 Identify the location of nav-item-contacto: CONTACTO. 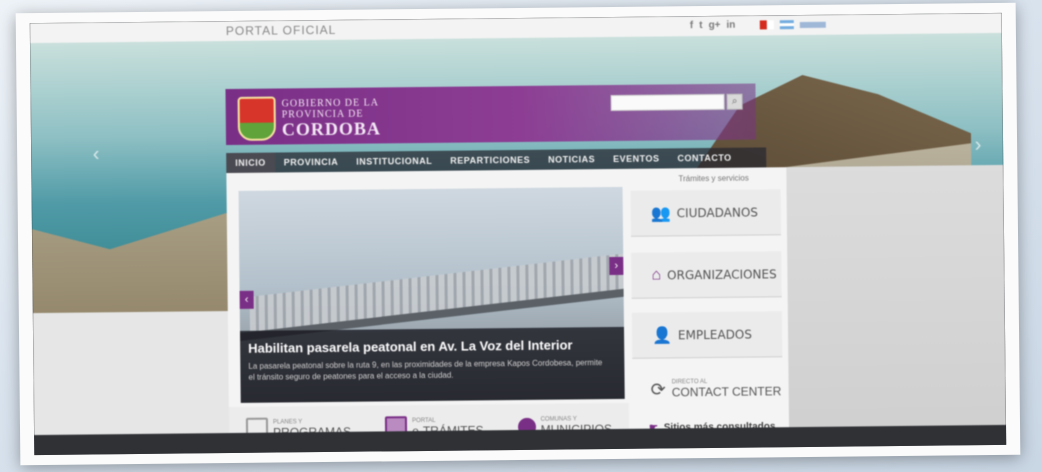
(704, 158).